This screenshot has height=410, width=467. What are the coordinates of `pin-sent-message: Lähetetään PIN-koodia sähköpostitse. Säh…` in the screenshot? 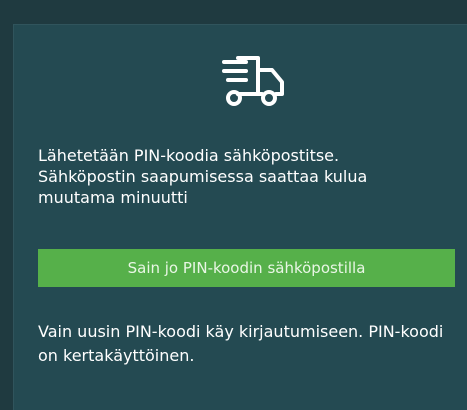 It's located at (203, 176).